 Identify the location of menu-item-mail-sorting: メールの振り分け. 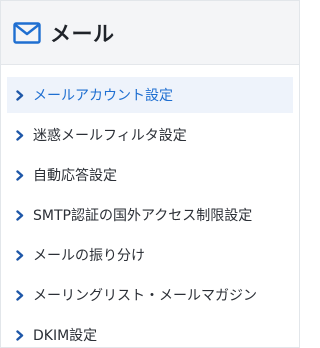
(150, 255).